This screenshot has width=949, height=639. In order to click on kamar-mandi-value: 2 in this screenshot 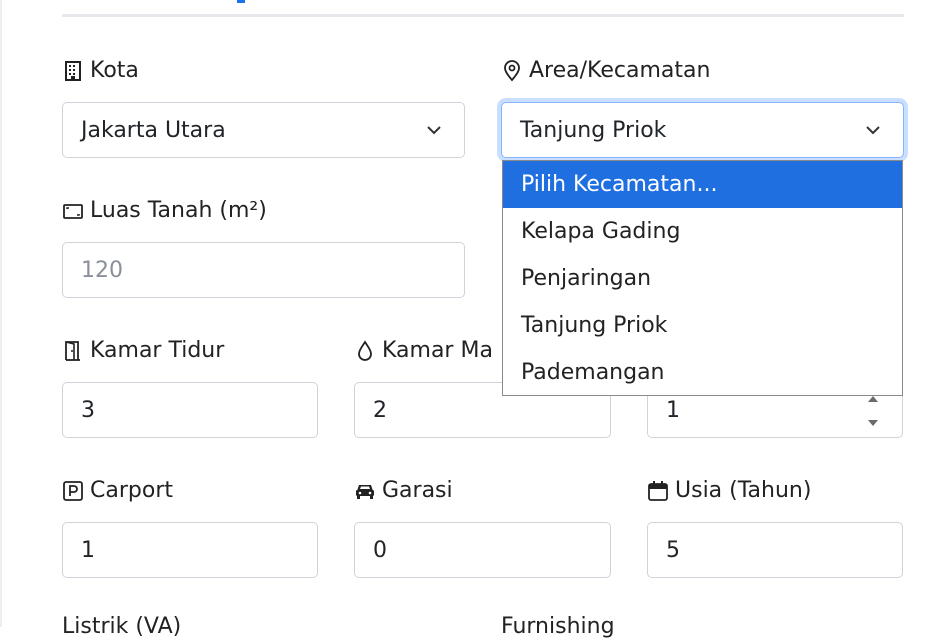, I will do `click(380, 410)`.